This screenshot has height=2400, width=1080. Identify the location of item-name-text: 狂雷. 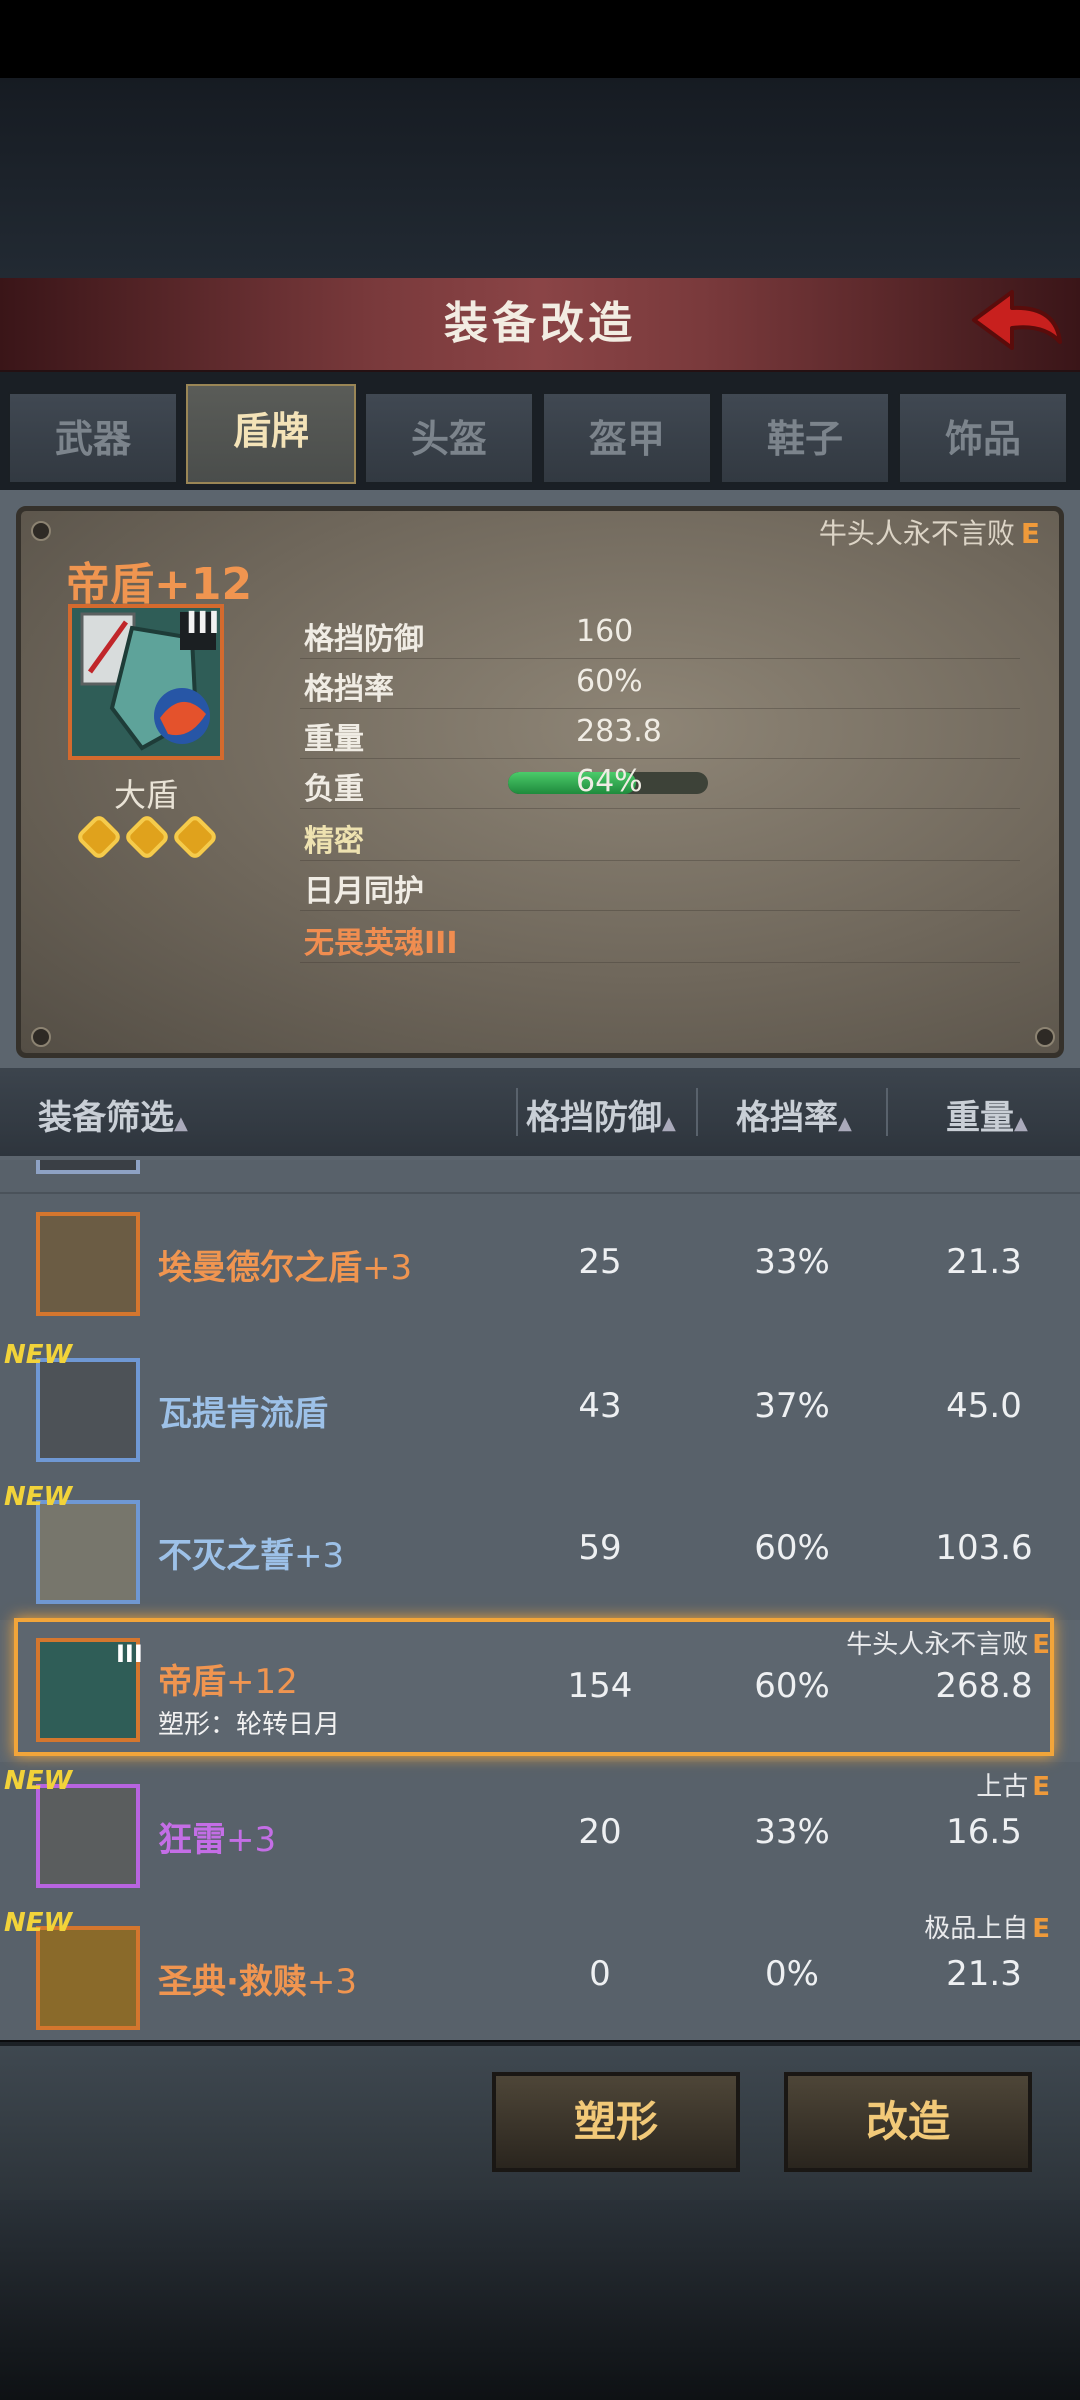
(192, 1840).